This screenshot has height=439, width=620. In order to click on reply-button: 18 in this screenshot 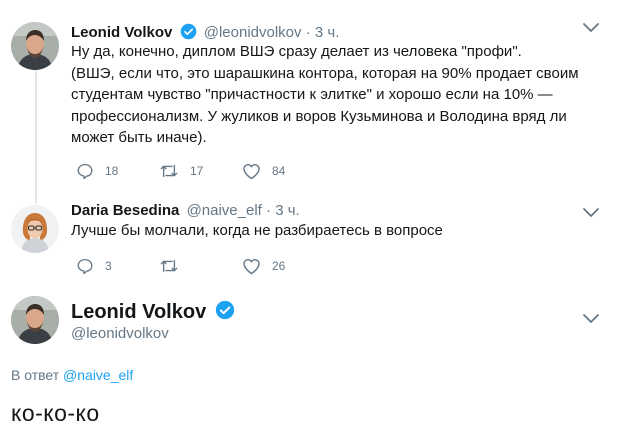, I will do `click(117, 171)`.